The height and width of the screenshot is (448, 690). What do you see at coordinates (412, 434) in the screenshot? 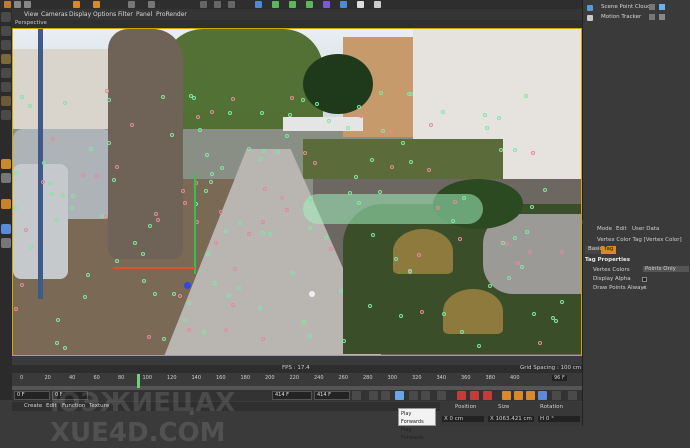
I see `tooltip-line: Play Forwards` at bounding box center [412, 434].